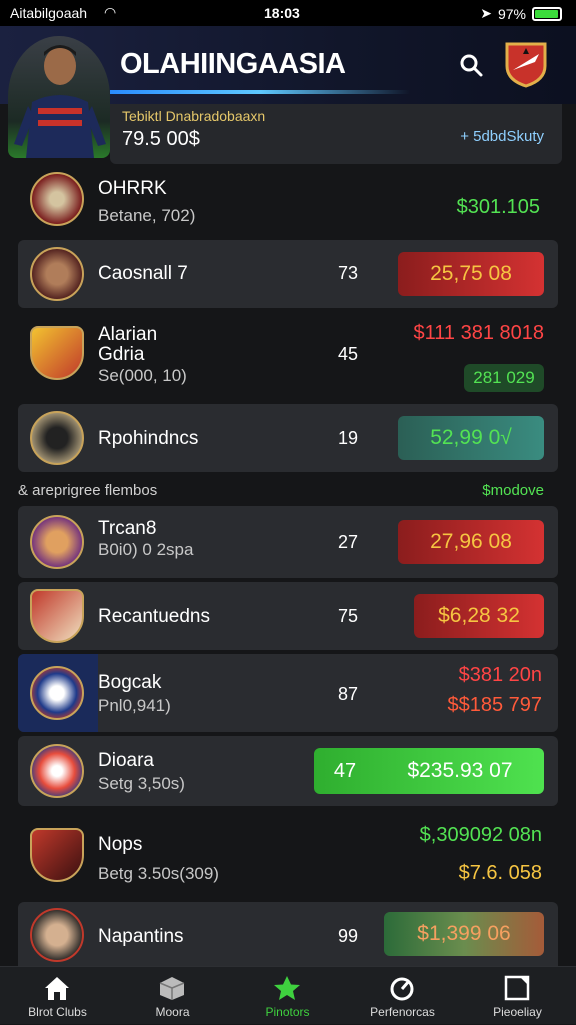 The image size is (576, 1025). I want to click on price-pill: 281 029, so click(504, 378).